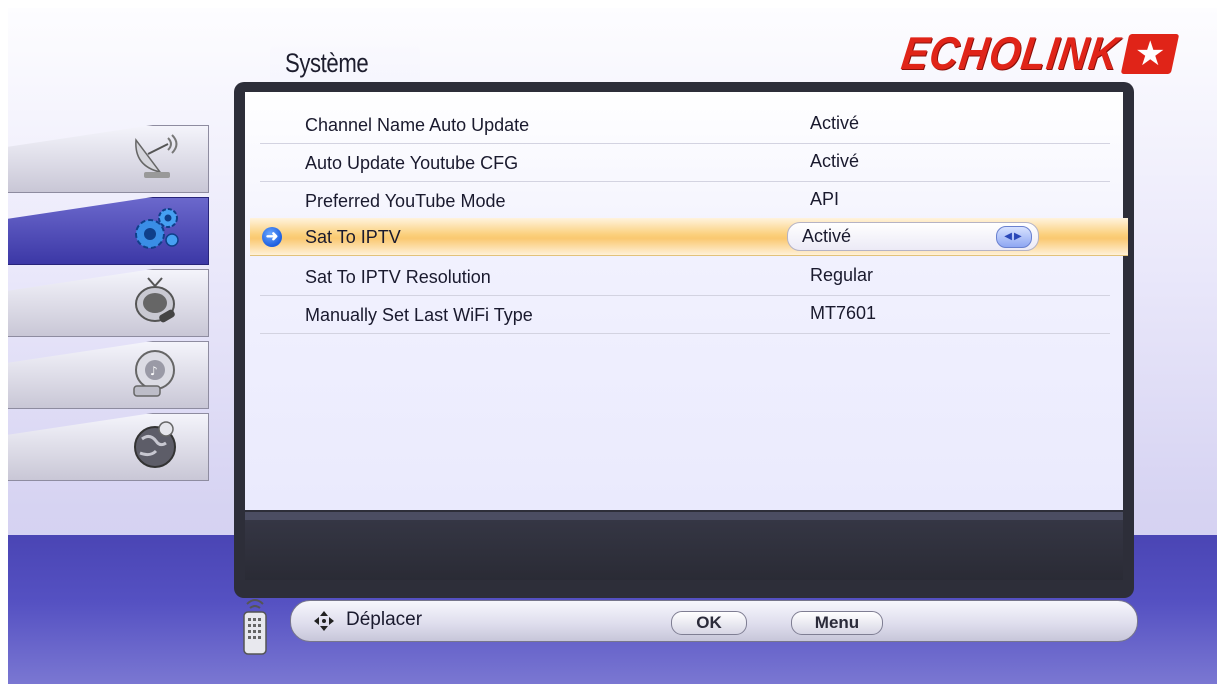 The height and width of the screenshot is (684, 1217). I want to click on settings-row-channel-name-auto-update: Channel Name Auto Update Activé, so click(685, 125).